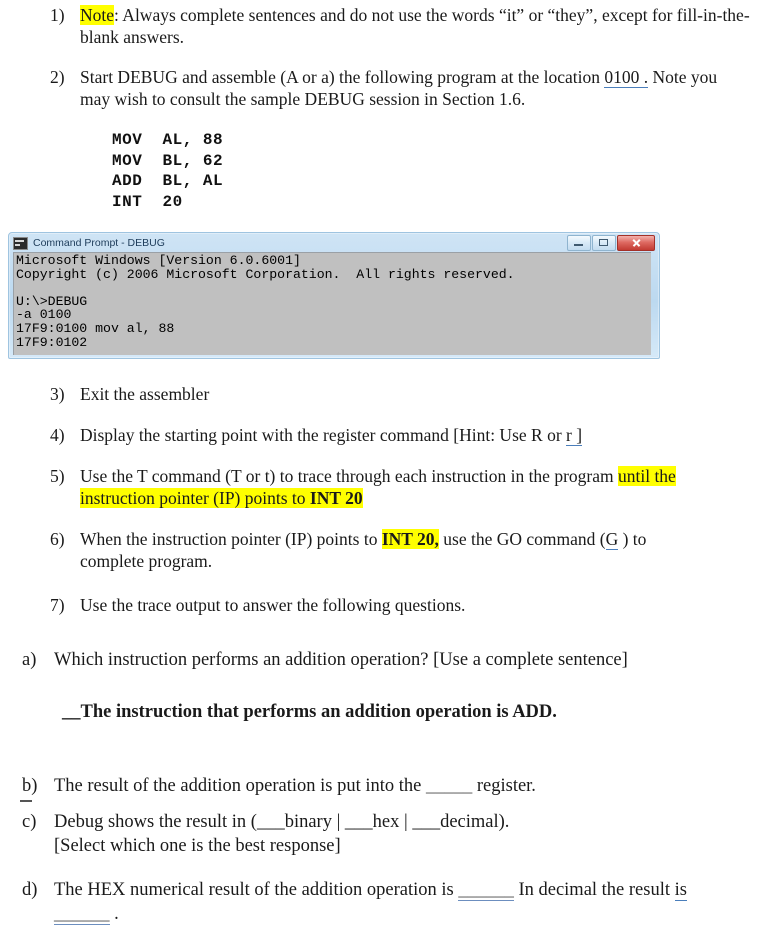  I want to click on field-location-0100: 0100 ., so click(626, 77).